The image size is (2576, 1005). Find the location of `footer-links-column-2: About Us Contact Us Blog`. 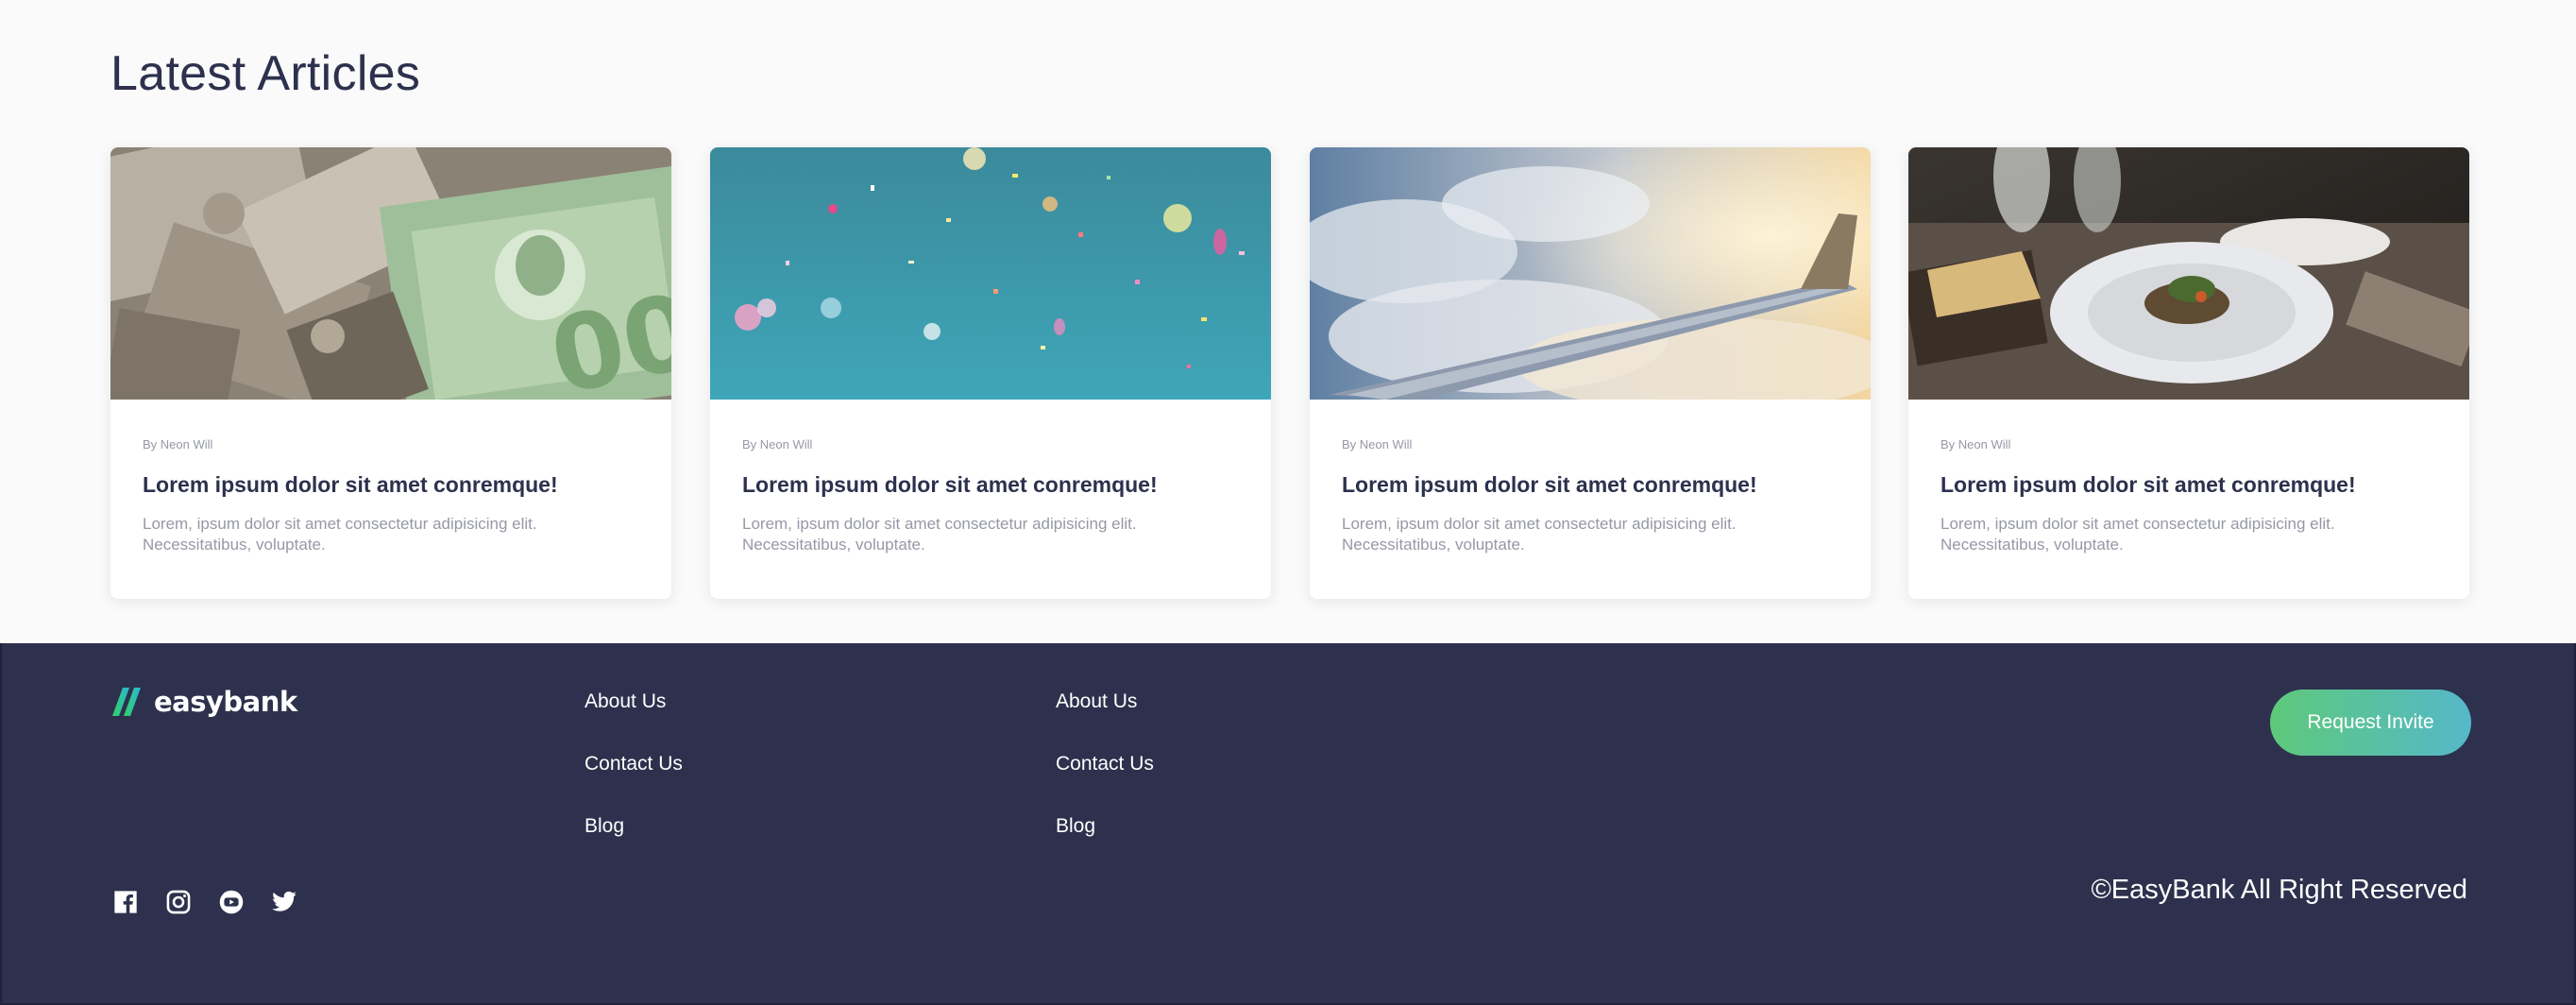

footer-links-column-2: About Us Contact Us Blog is located at coordinates (1105, 783).